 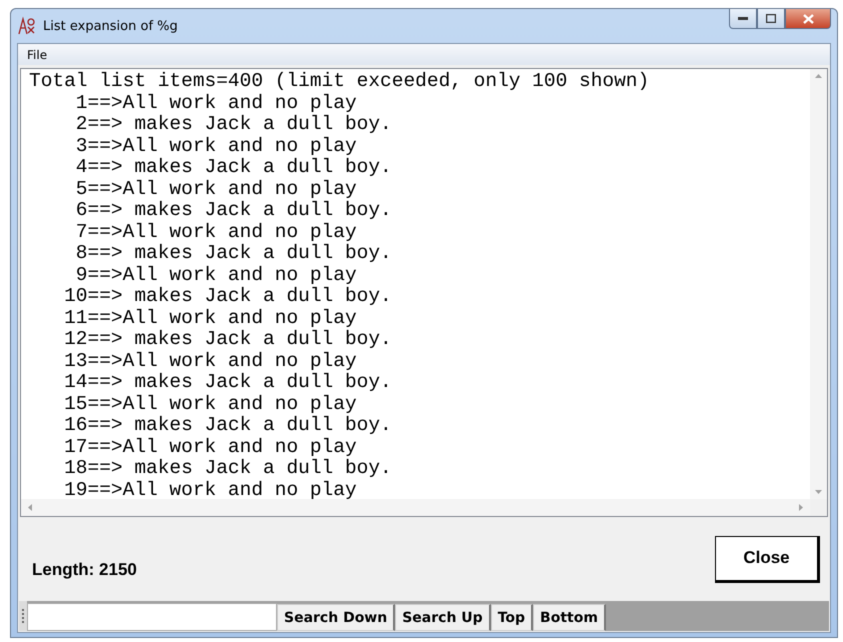 What do you see at coordinates (111, 26) in the screenshot?
I see `window-title: List expansion of %g` at bounding box center [111, 26].